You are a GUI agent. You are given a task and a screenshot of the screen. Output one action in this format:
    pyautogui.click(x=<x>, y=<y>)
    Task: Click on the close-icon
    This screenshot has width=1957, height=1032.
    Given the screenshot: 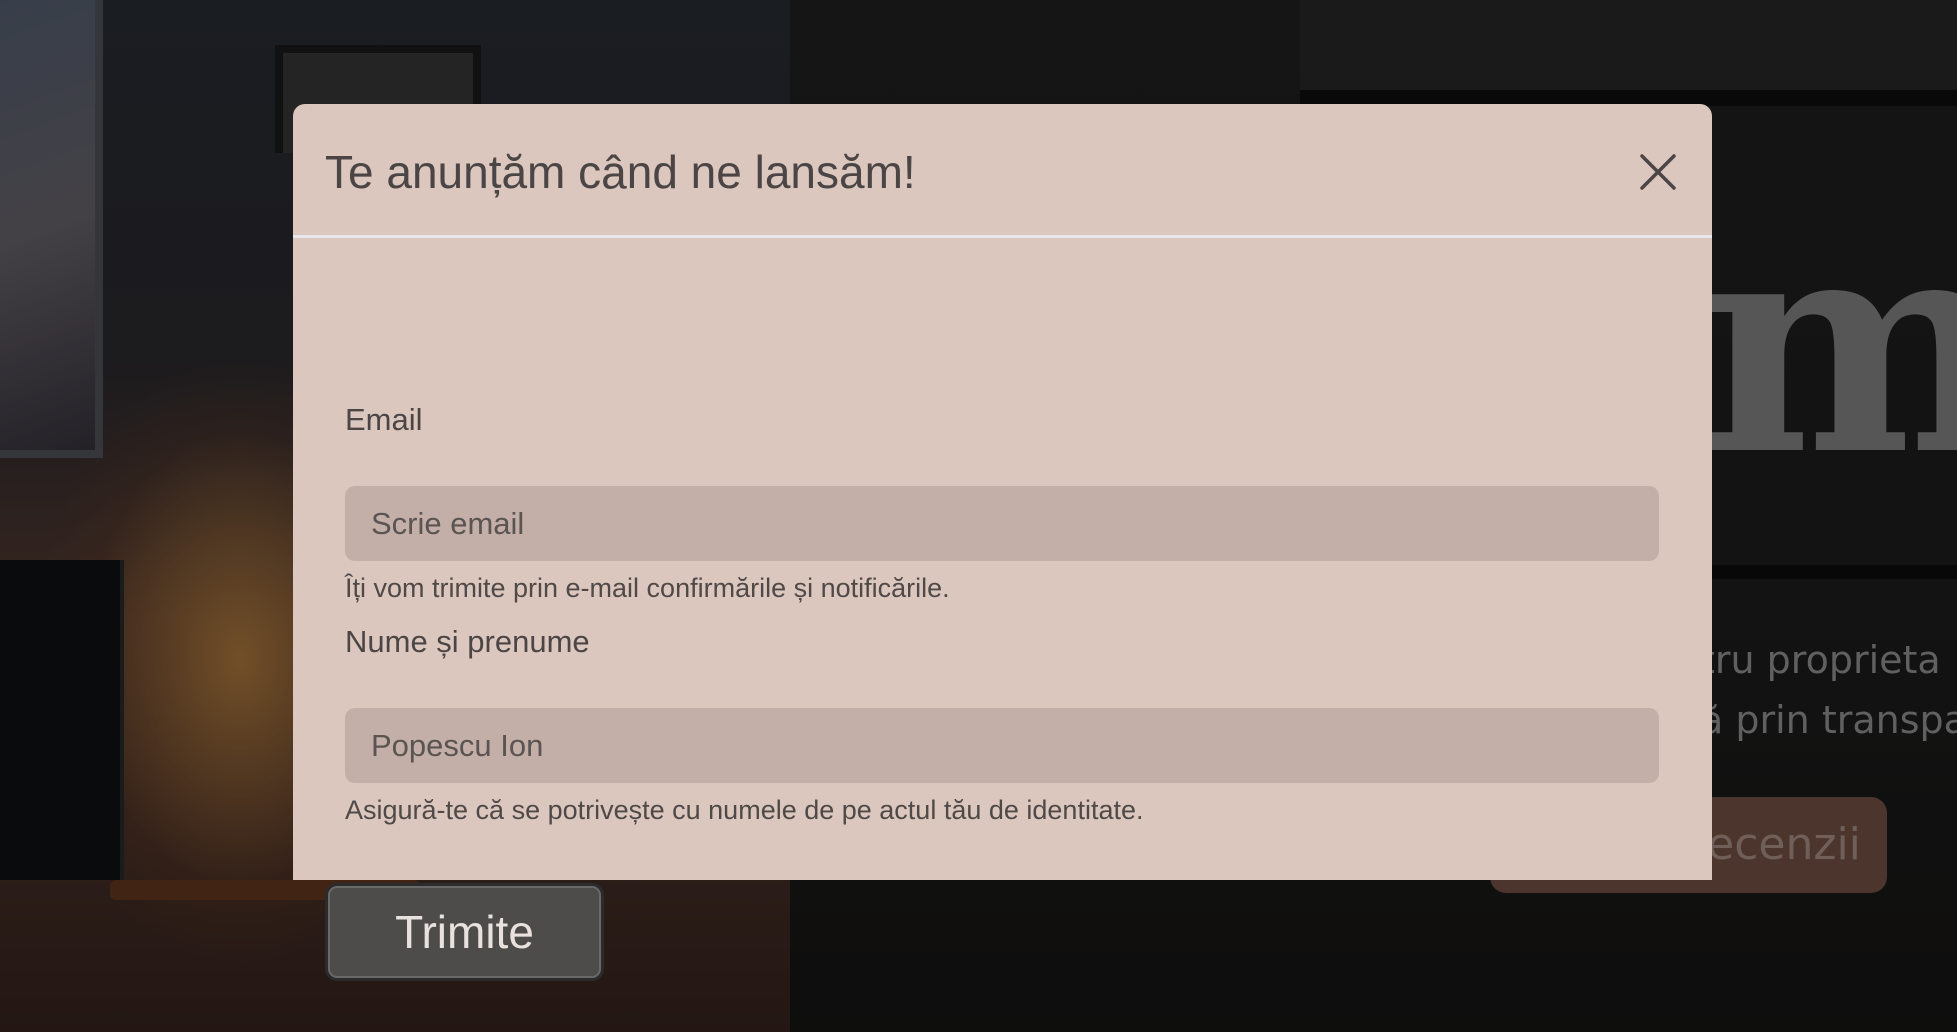 What is the action you would take?
    pyautogui.click(x=1658, y=172)
    